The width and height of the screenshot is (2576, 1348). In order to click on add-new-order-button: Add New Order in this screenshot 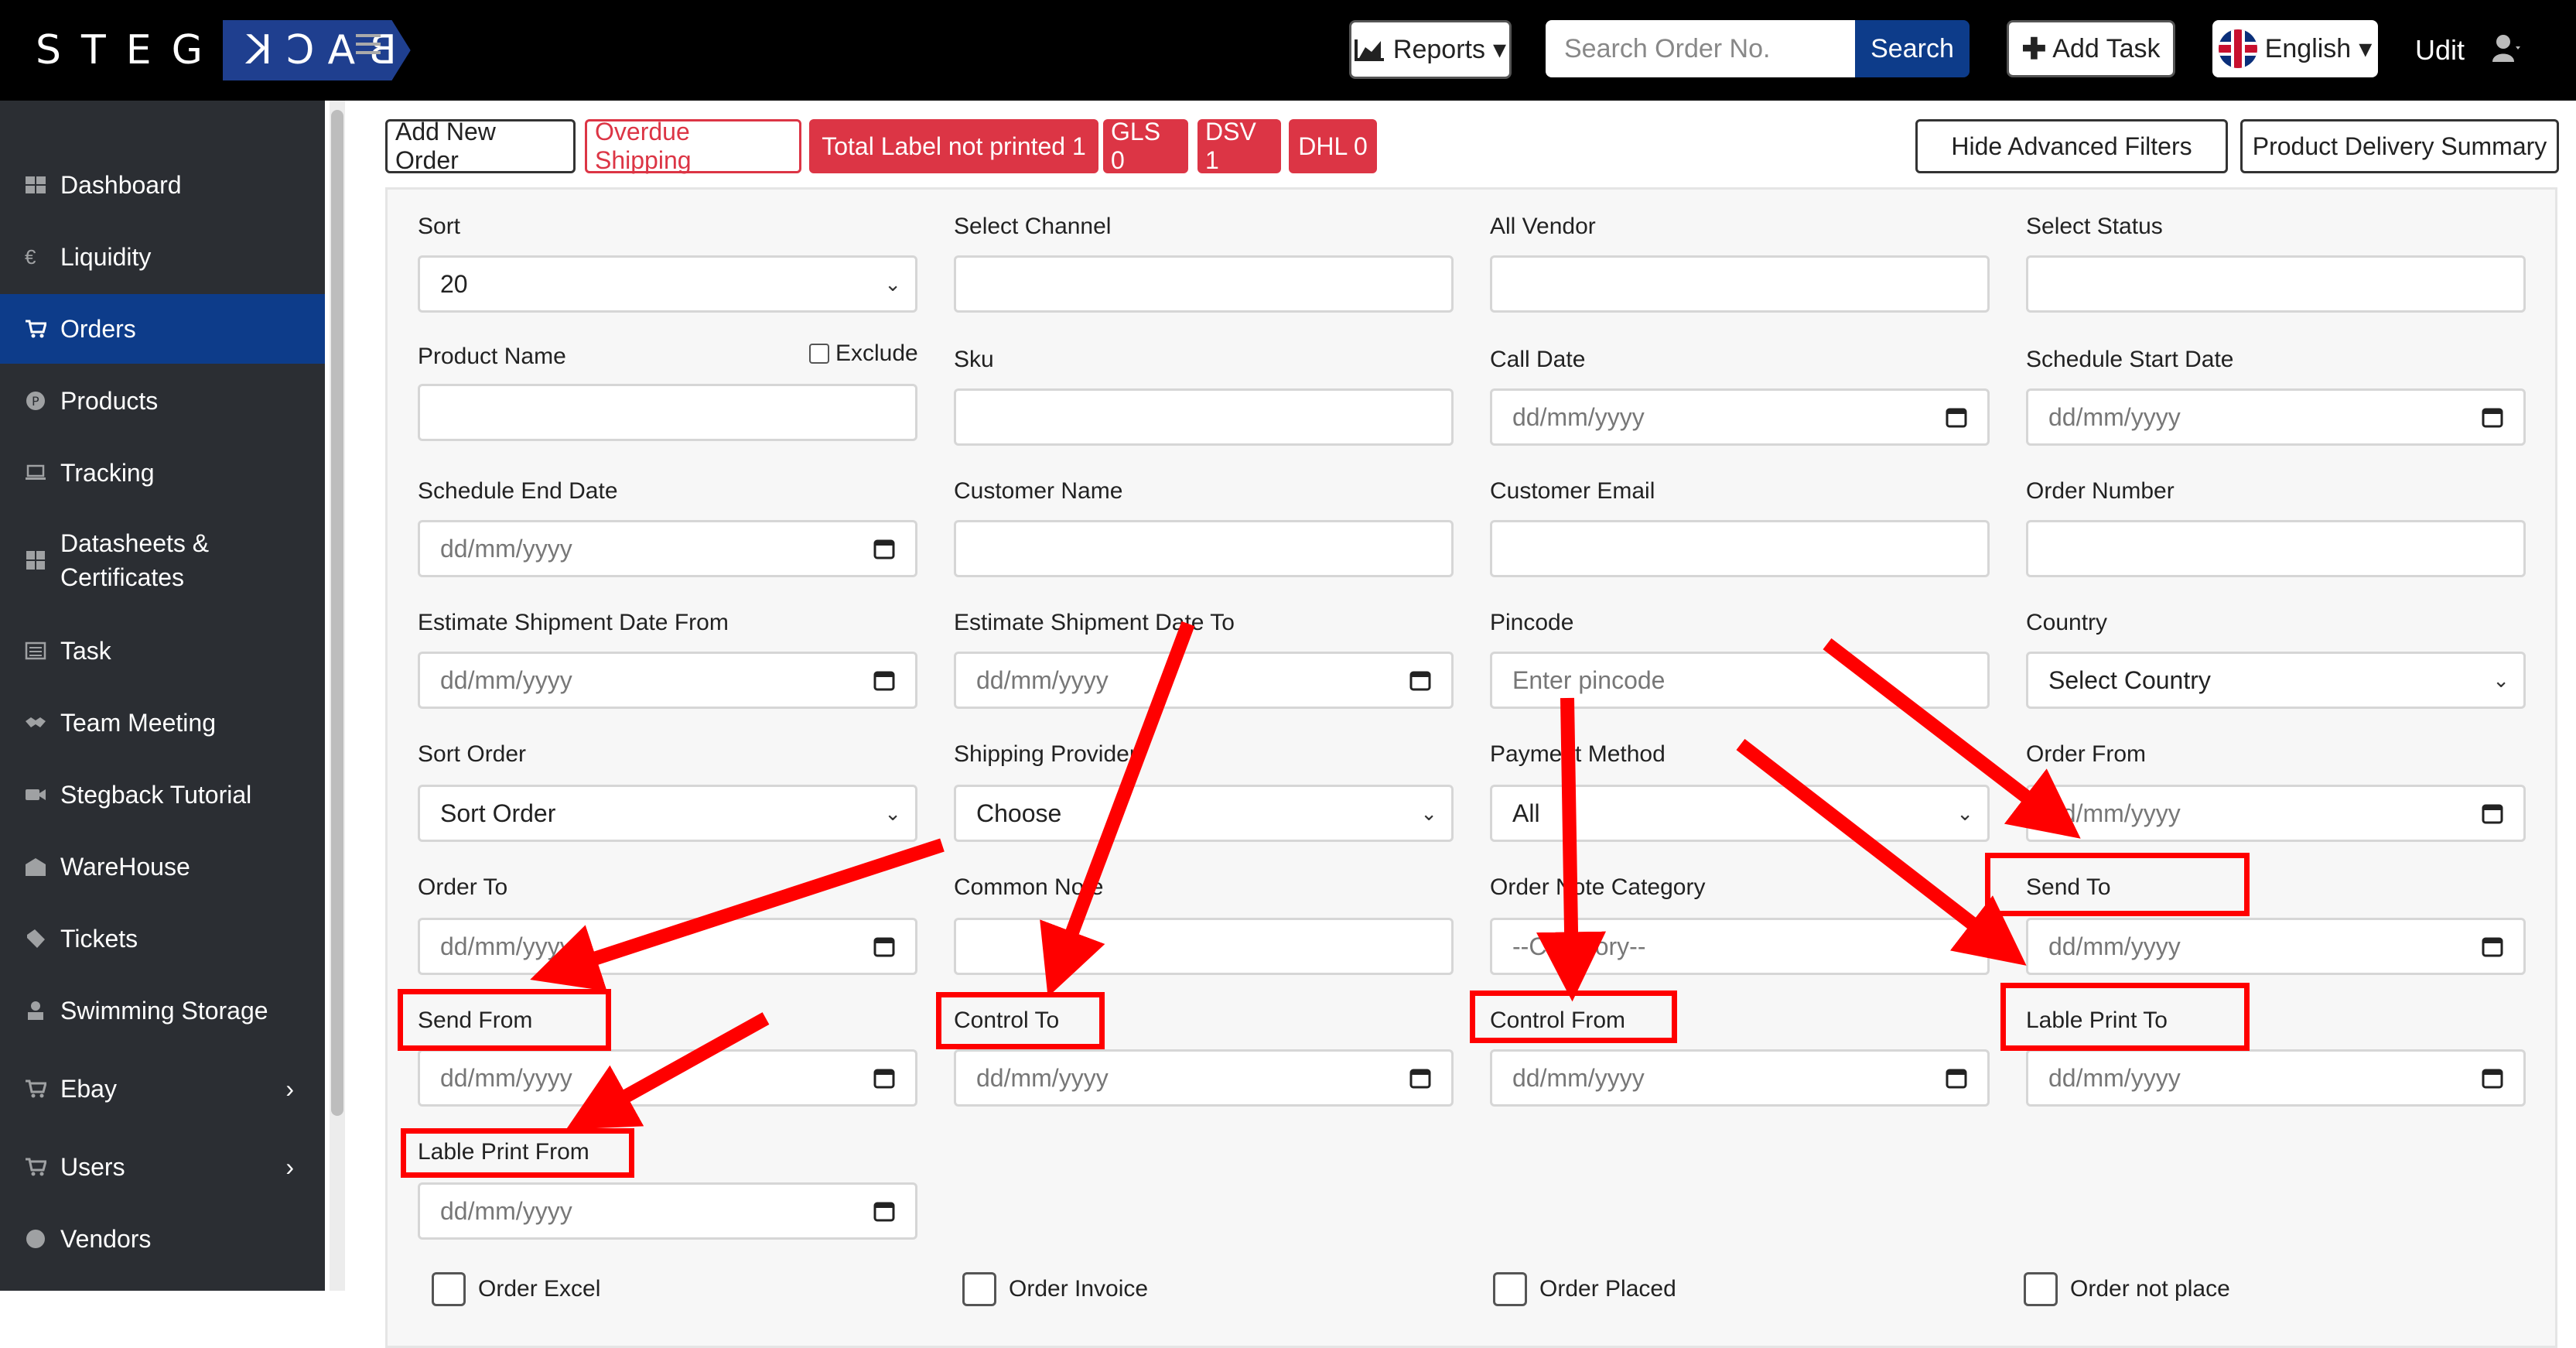, I will do `click(481, 146)`.